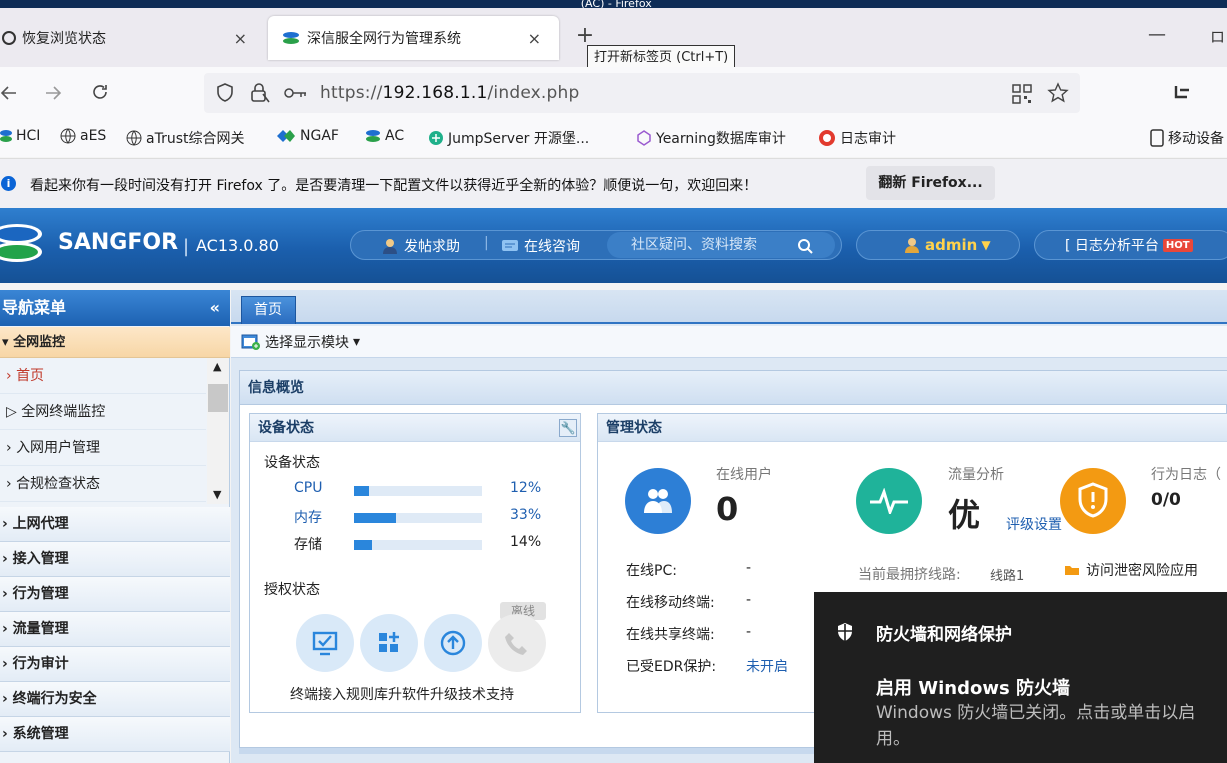  What do you see at coordinates (103, 376) in the screenshot?
I see `sidebar-item-home: › 首页` at bounding box center [103, 376].